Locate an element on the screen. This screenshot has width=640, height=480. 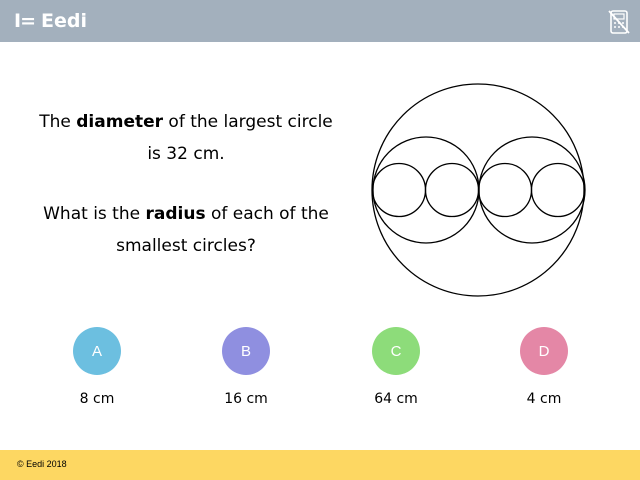
nested-circles-diagram is located at coordinates (478, 190).